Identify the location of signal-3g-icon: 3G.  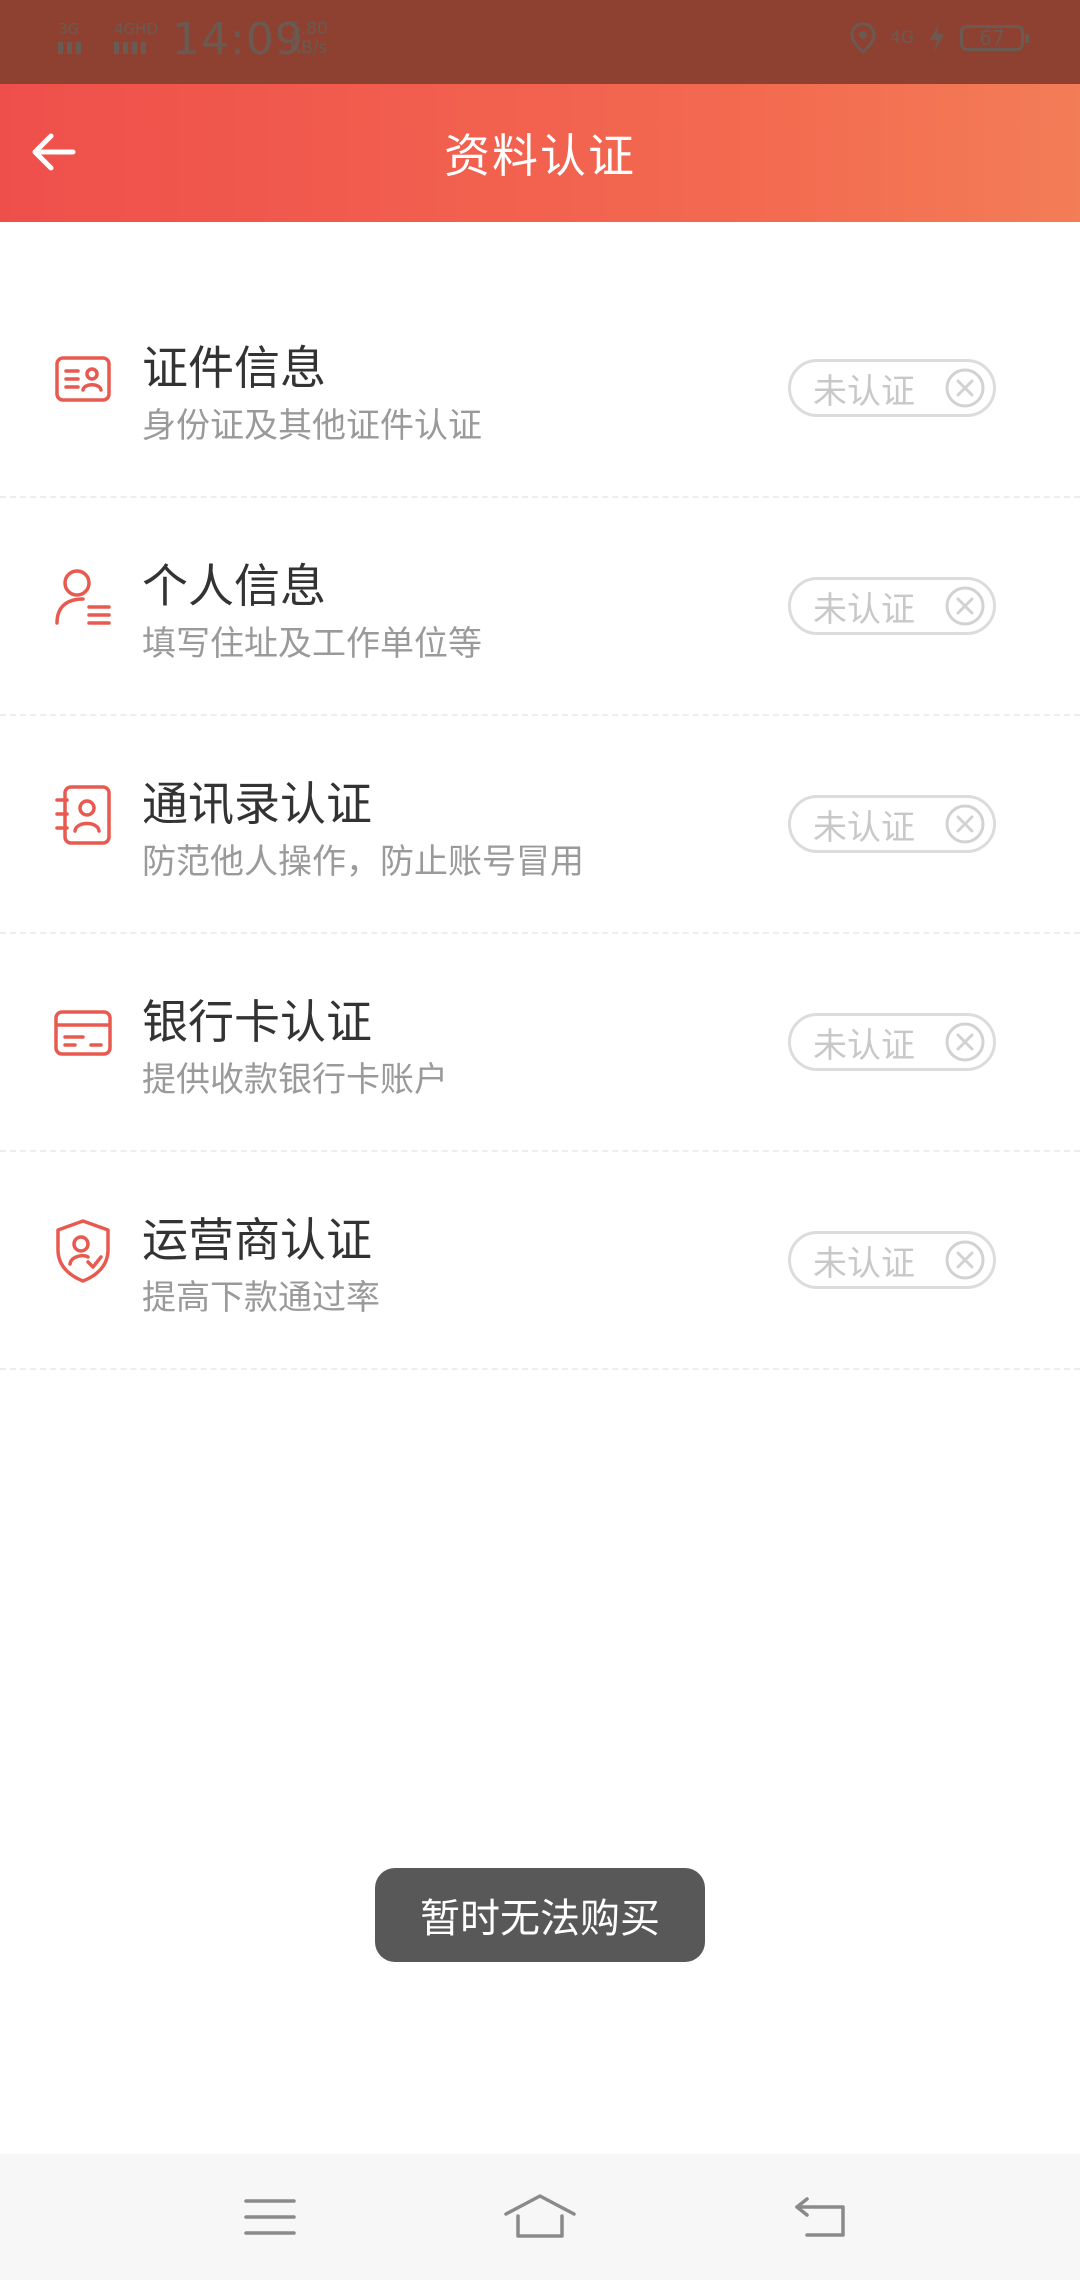
(69, 37).